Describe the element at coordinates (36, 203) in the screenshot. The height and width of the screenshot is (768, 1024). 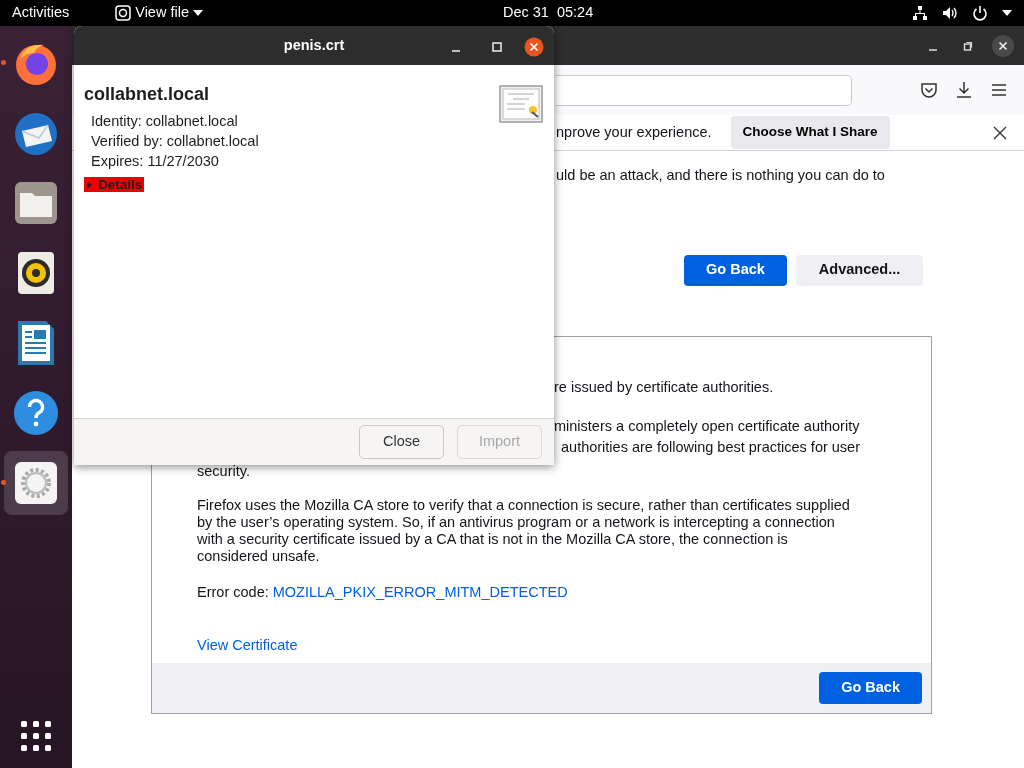
I see `folder-icon` at that location.